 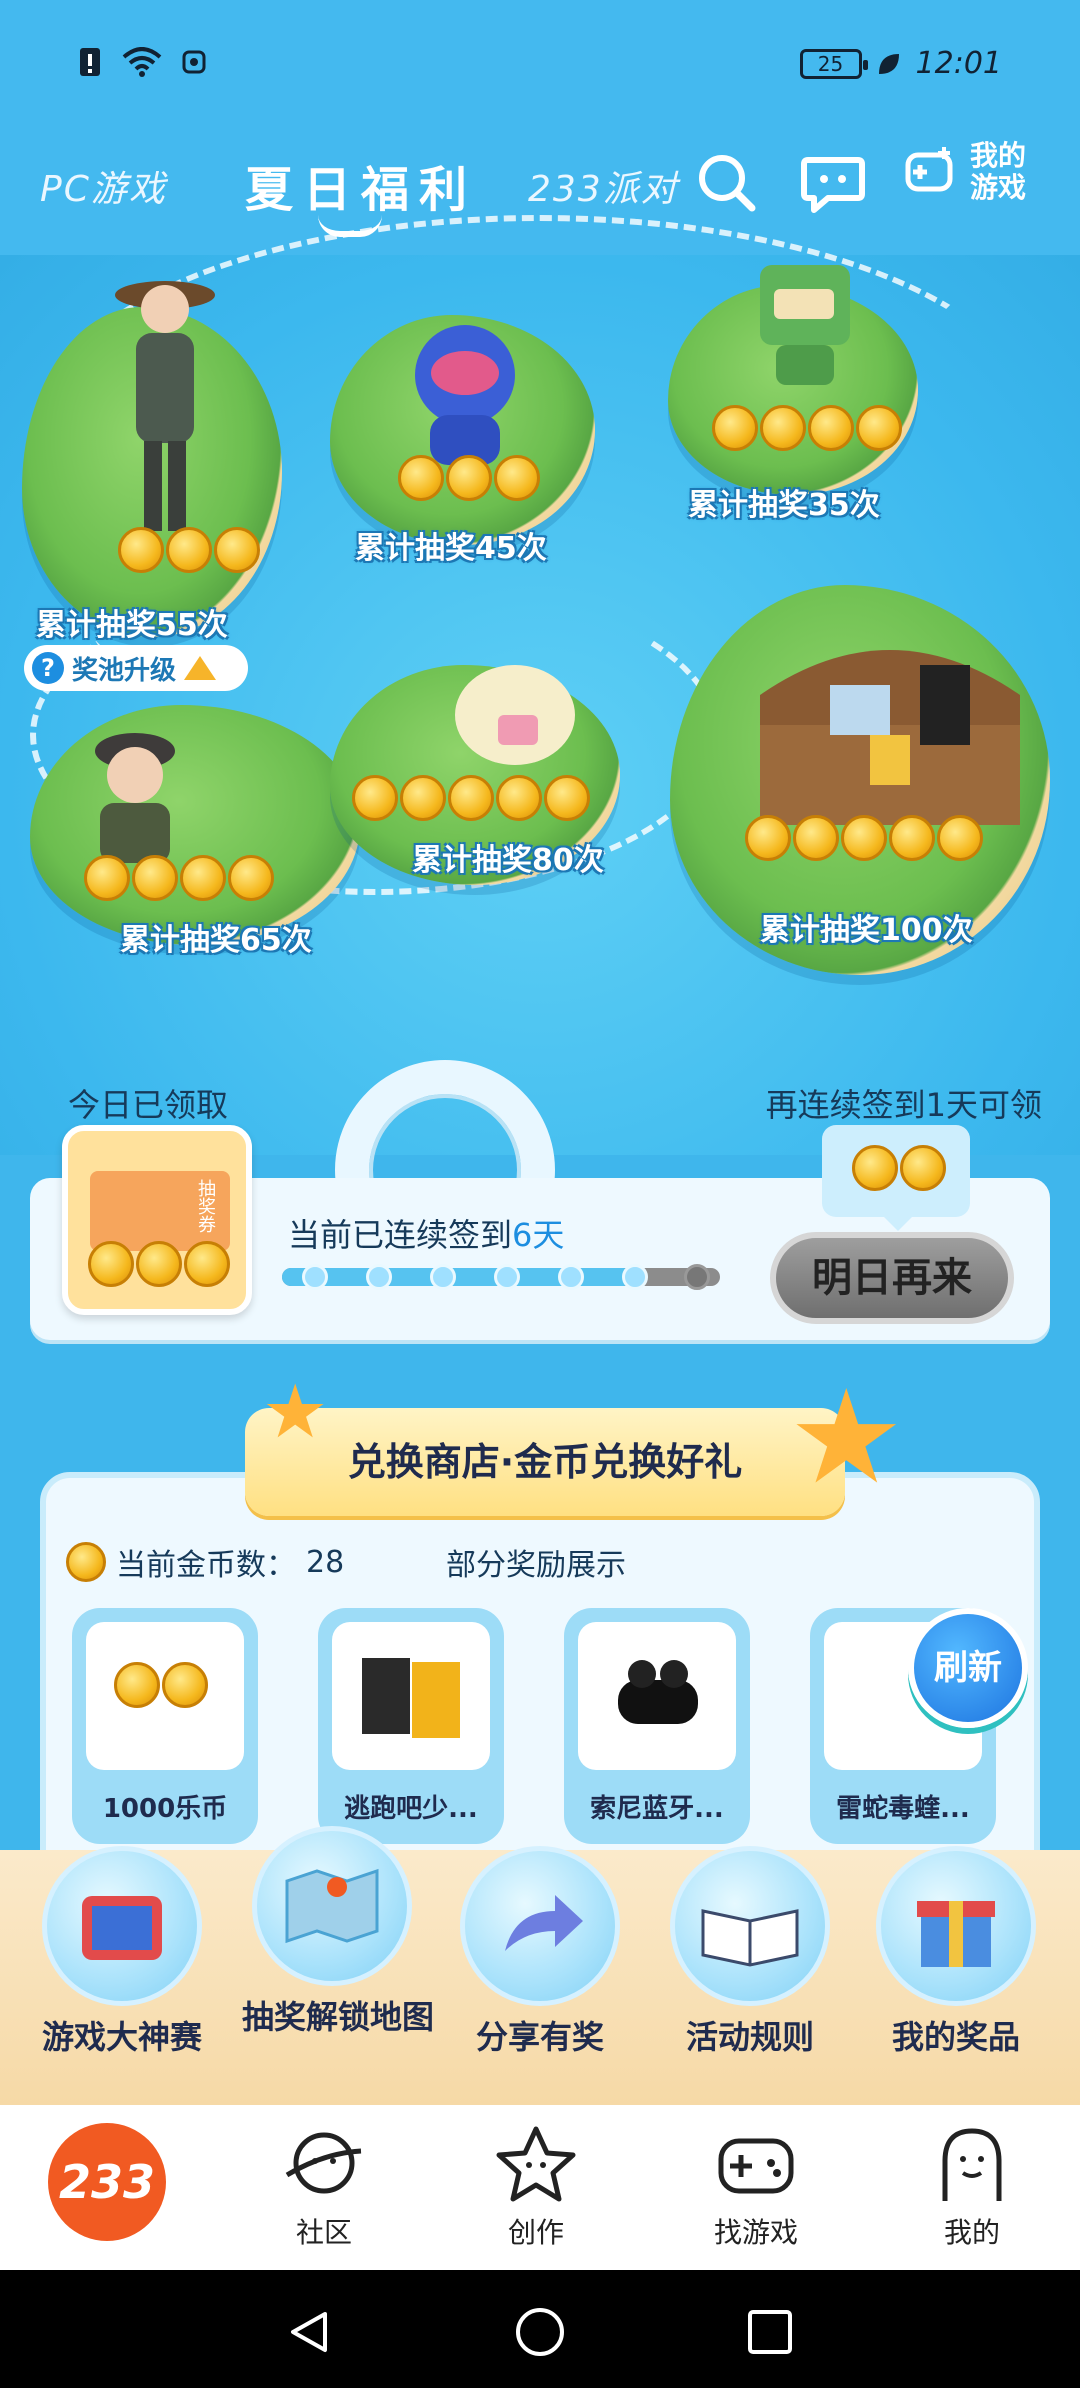 I want to click on search-icon, so click(x=727, y=183).